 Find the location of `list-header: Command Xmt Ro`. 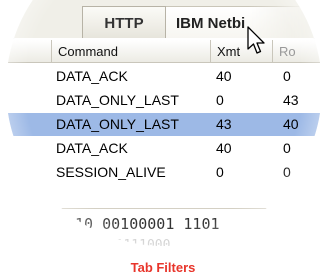

list-header: Command Xmt Ro is located at coordinates (164, 51).